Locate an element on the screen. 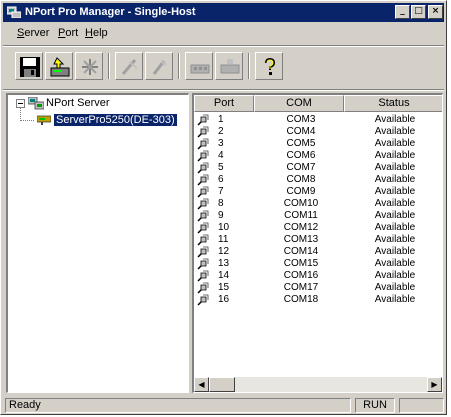 This screenshot has width=451, height=417. tree-selected-server: ServerPro5250(DE-303) is located at coordinates (115, 120).